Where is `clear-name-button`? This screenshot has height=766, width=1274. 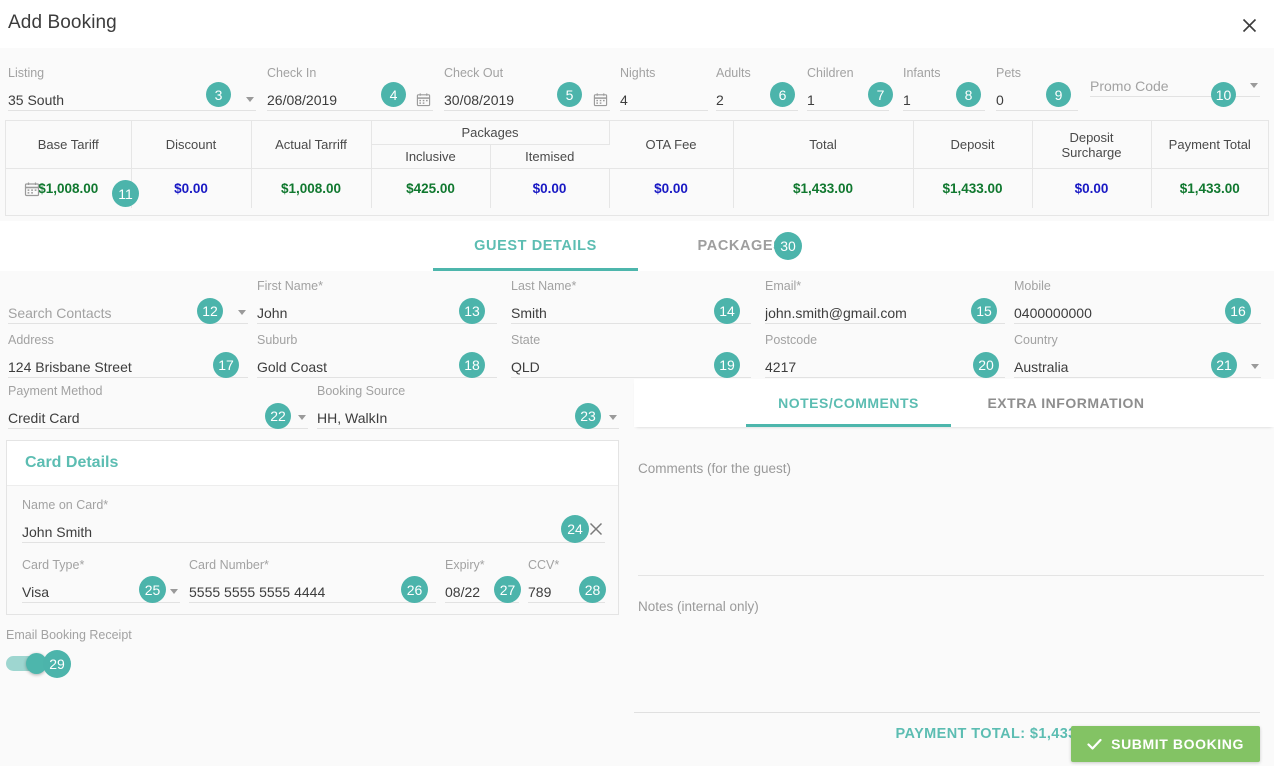 clear-name-button is located at coordinates (597, 530).